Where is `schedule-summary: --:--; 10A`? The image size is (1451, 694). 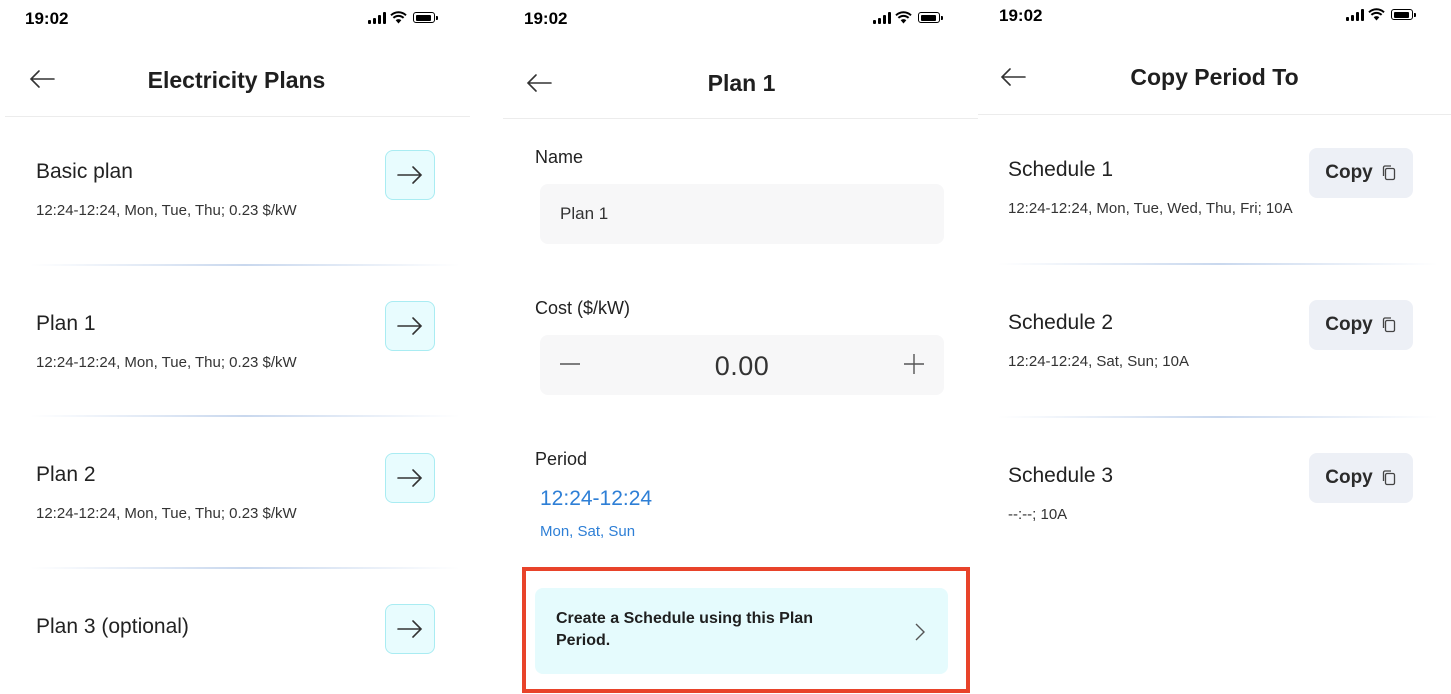
schedule-summary: --:--; 10A is located at coordinates (1038, 514).